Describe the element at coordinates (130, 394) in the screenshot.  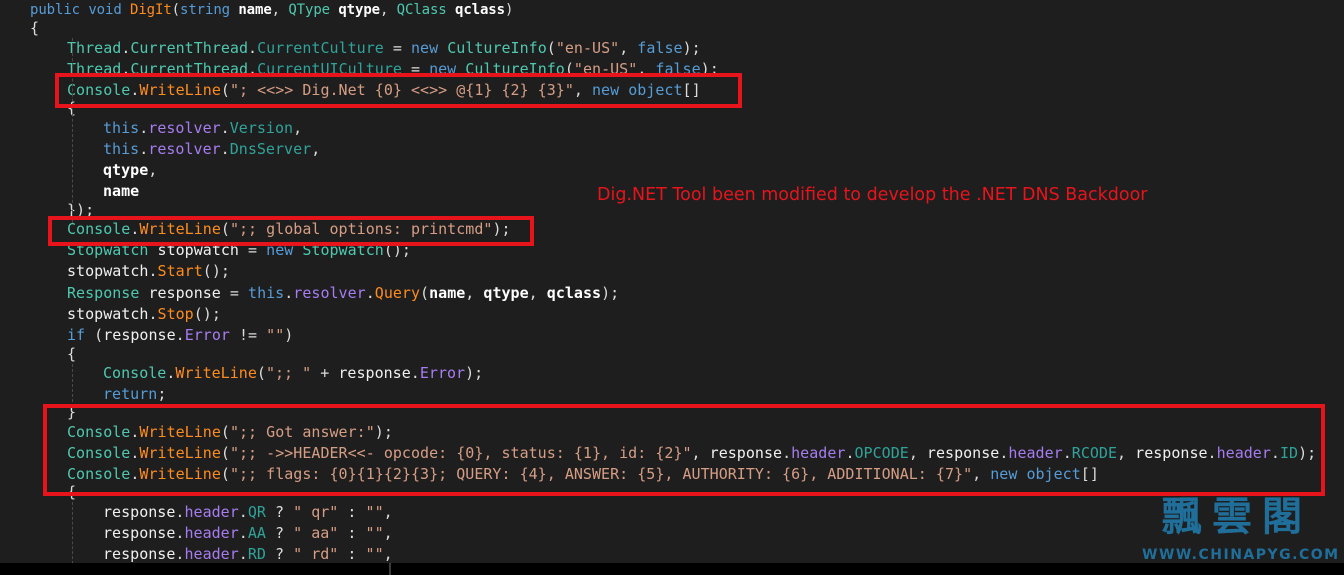
I see `code-token: return` at that location.